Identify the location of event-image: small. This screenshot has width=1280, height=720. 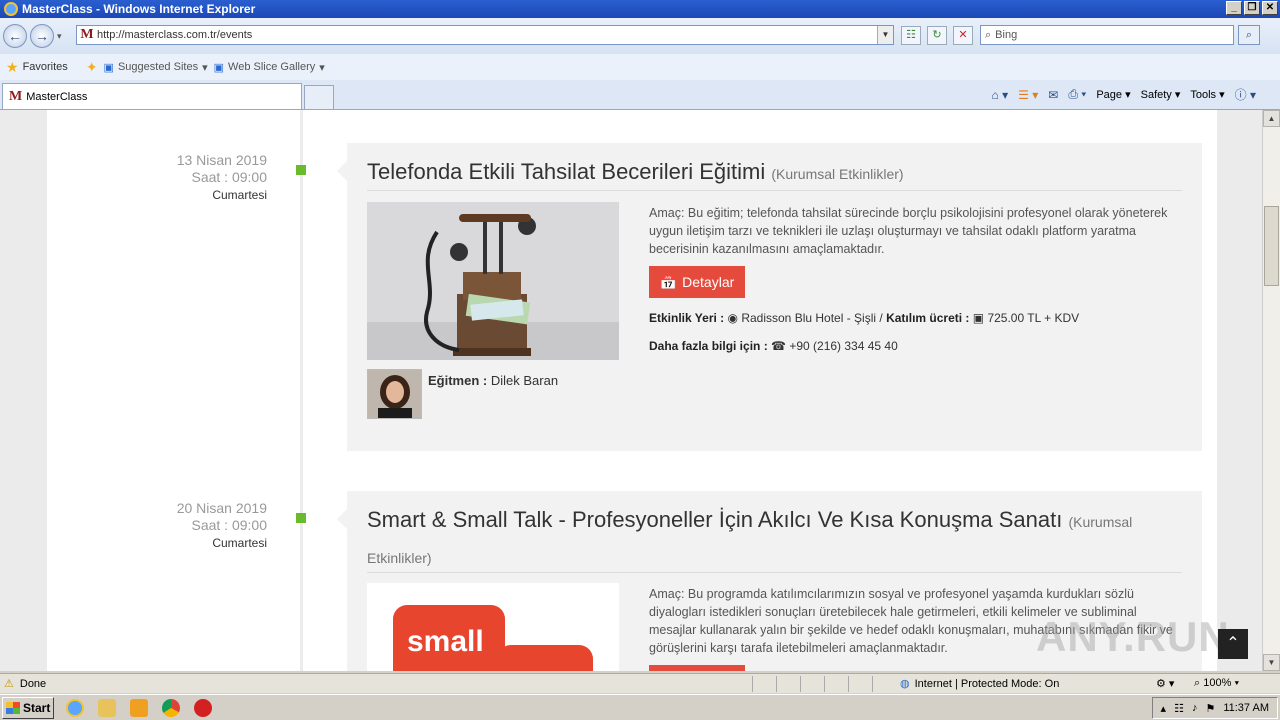
(493, 627).